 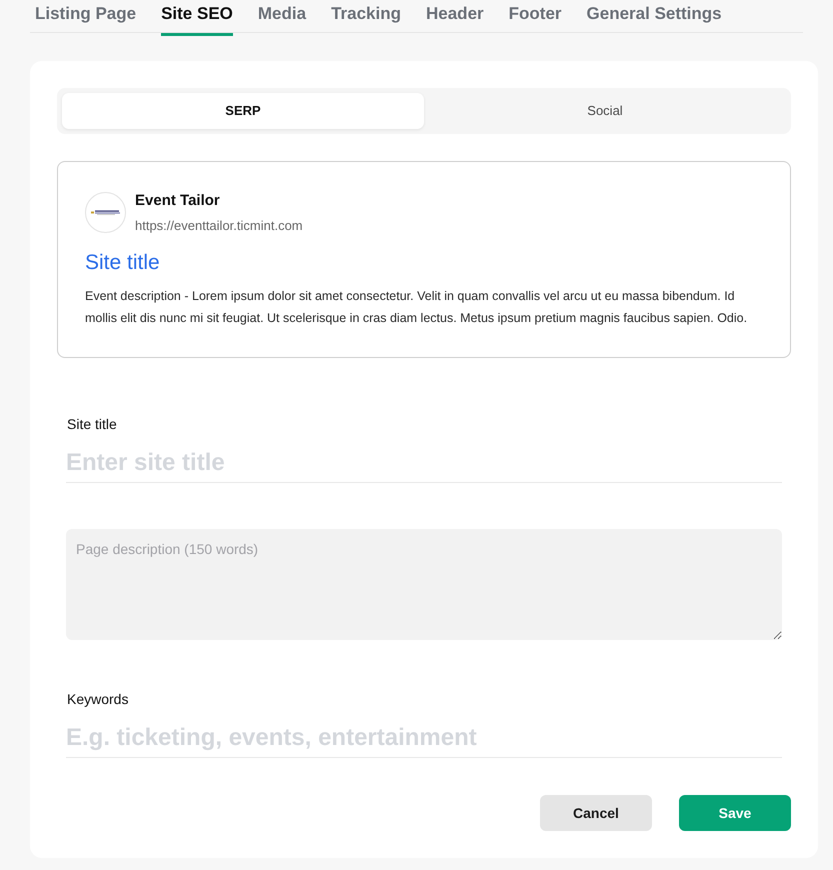 What do you see at coordinates (197, 18) in the screenshot?
I see `nav-tab: Site SEO` at bounding box center [197, 18].